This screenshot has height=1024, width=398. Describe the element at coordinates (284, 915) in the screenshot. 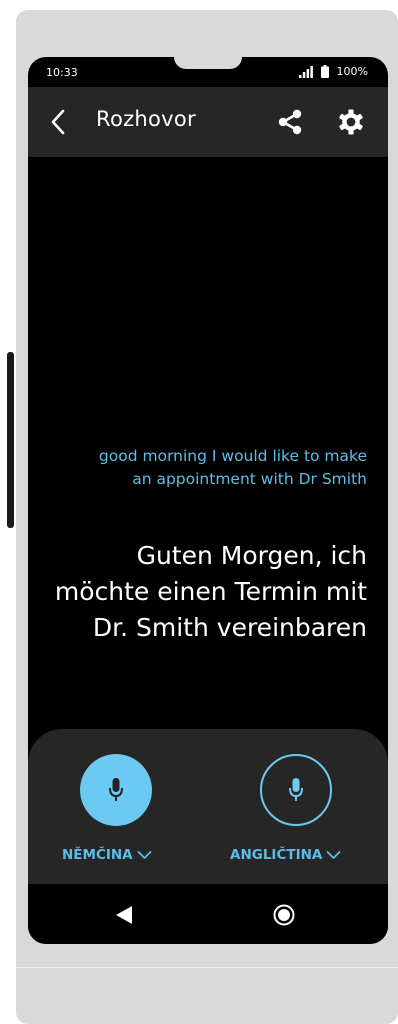

I see `home-circle-icon` at that location.